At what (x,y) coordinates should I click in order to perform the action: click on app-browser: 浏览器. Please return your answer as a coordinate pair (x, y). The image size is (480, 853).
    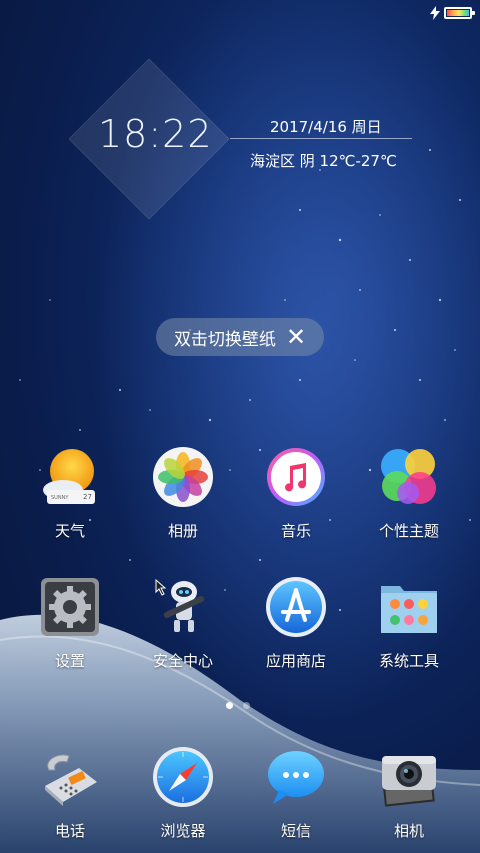
    Looking at the image, I should click on (183, 793).